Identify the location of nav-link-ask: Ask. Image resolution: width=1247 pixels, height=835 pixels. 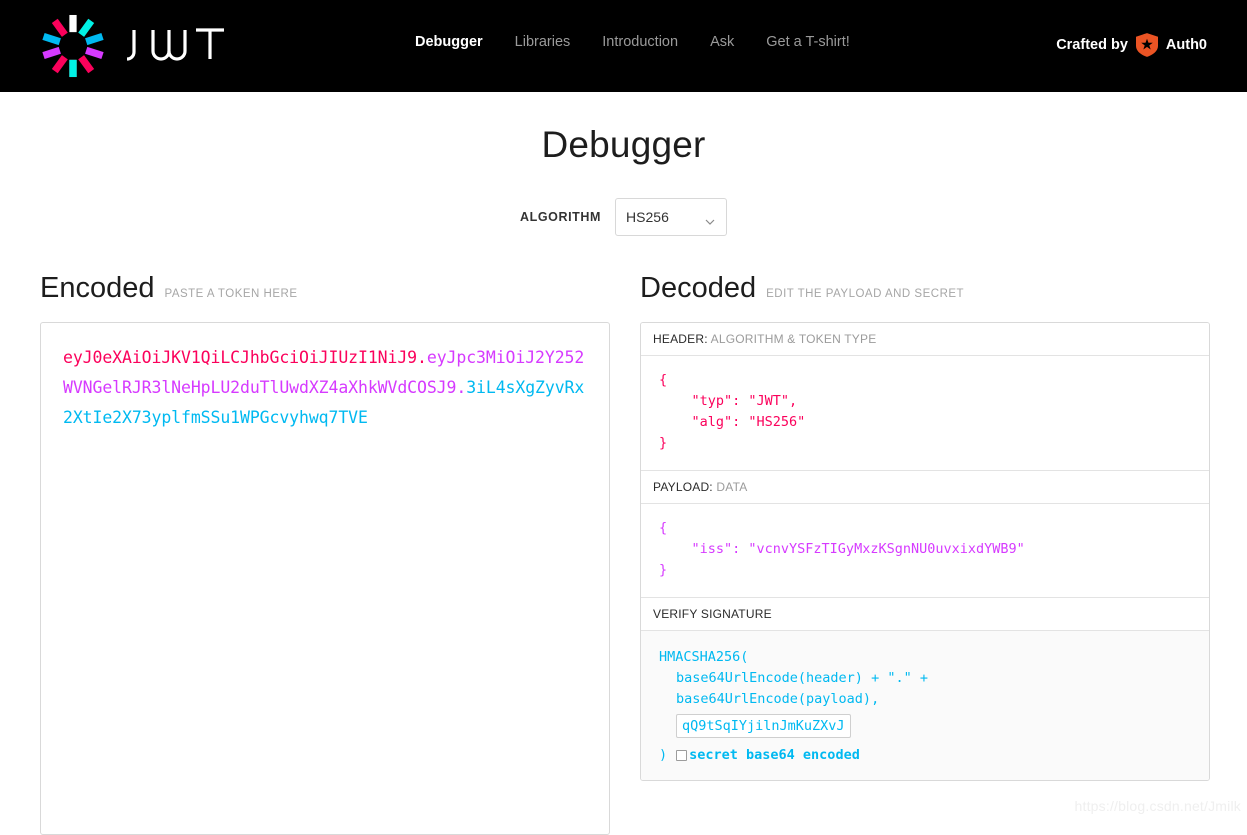
(722, 42).